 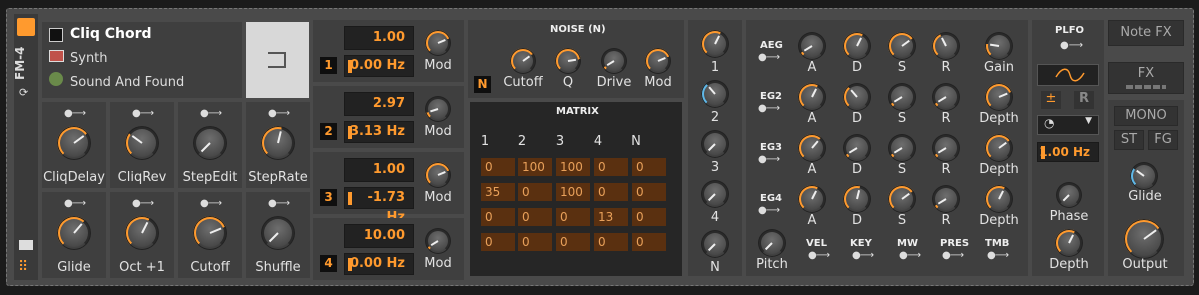 I want to click on enter-device-button, so click(x=277, y=60).